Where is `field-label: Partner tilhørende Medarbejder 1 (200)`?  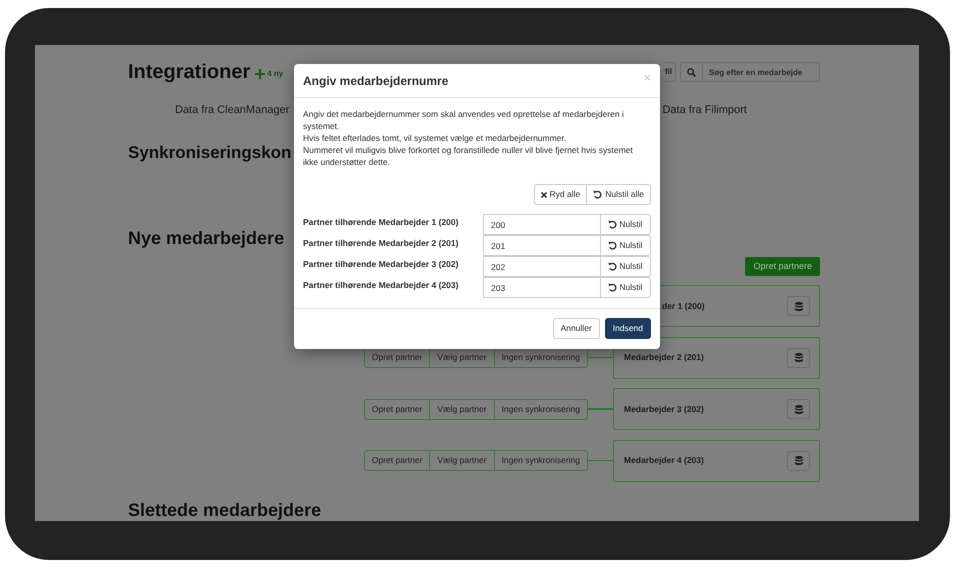
field-label: Partner tilhørende Medarbejder 1 (200) is located at coordinates (381, 222).